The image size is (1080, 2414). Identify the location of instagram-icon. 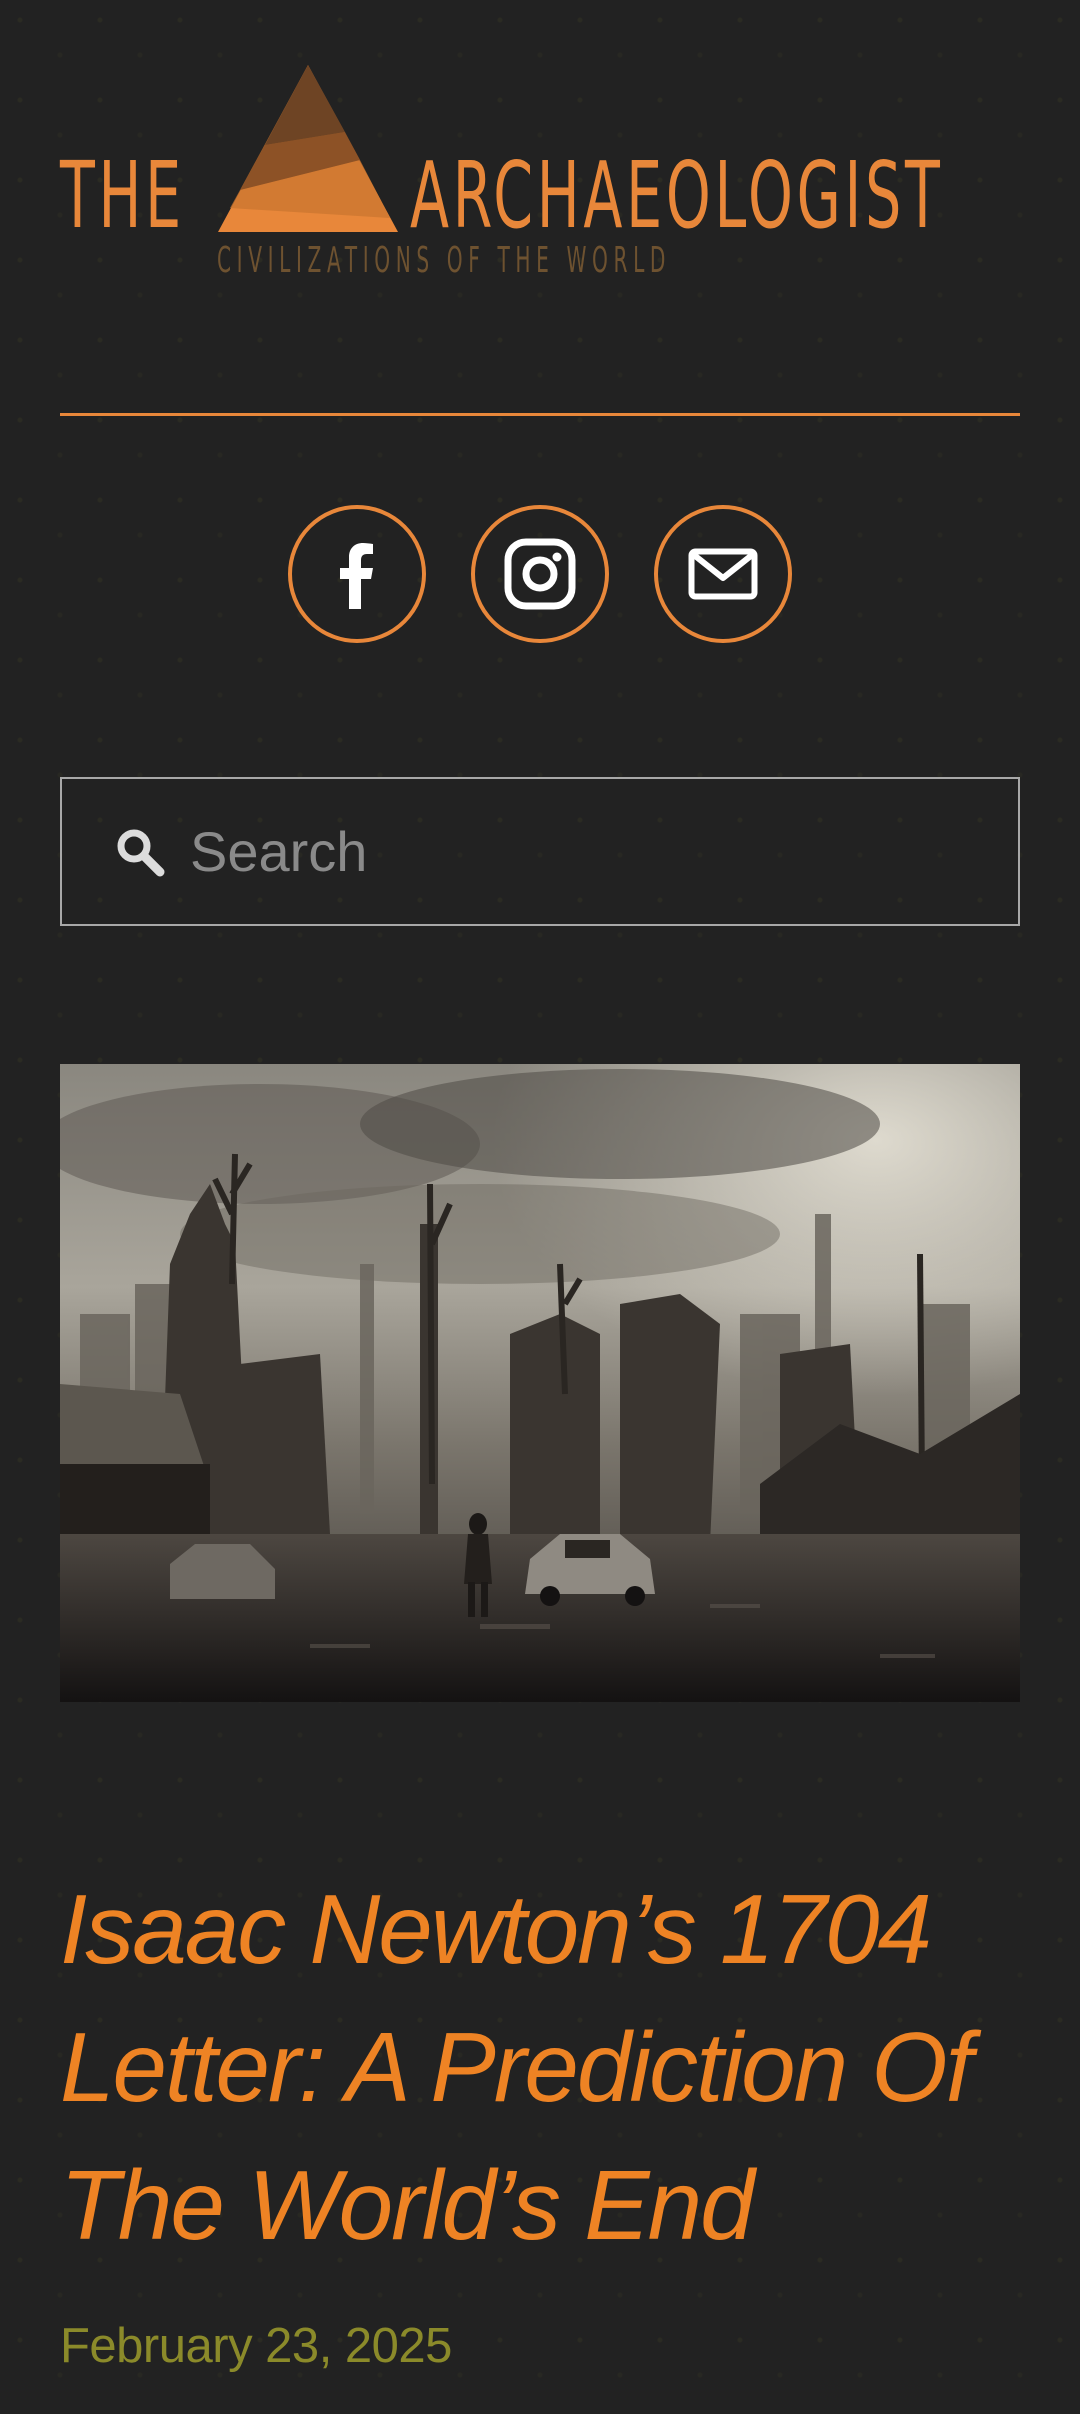
(540, 574).